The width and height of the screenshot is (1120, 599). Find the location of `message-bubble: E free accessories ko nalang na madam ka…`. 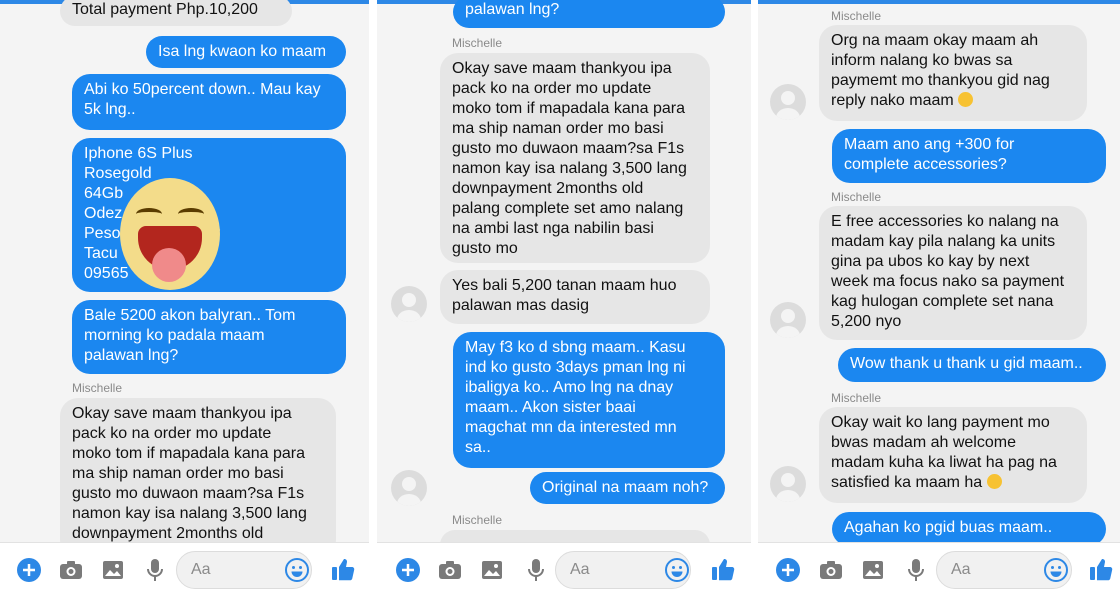

message-bubble: E free accessories ko nalang na madam ka… is located at coordinates (953, 273).